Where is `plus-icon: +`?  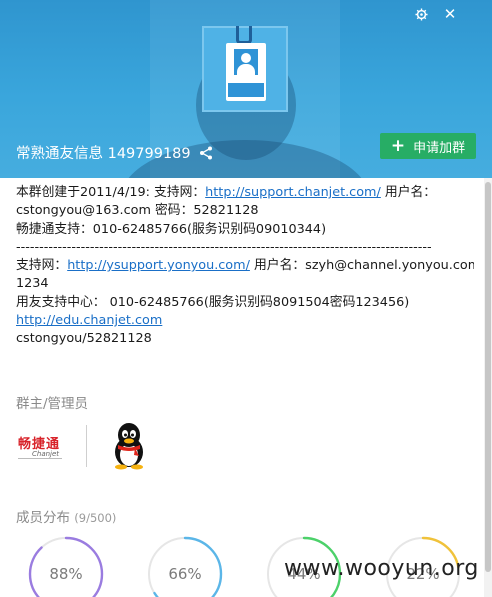 plus-icon: + is located at coordinates (398, 145).